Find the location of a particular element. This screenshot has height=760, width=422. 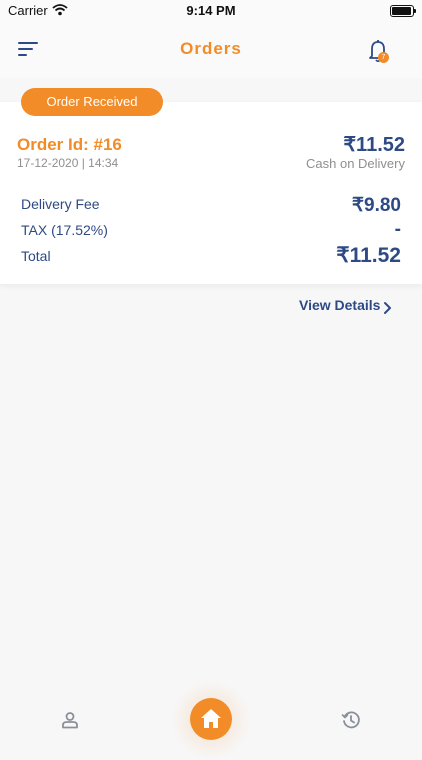

battery-icon is located at coordinates (403, 11).